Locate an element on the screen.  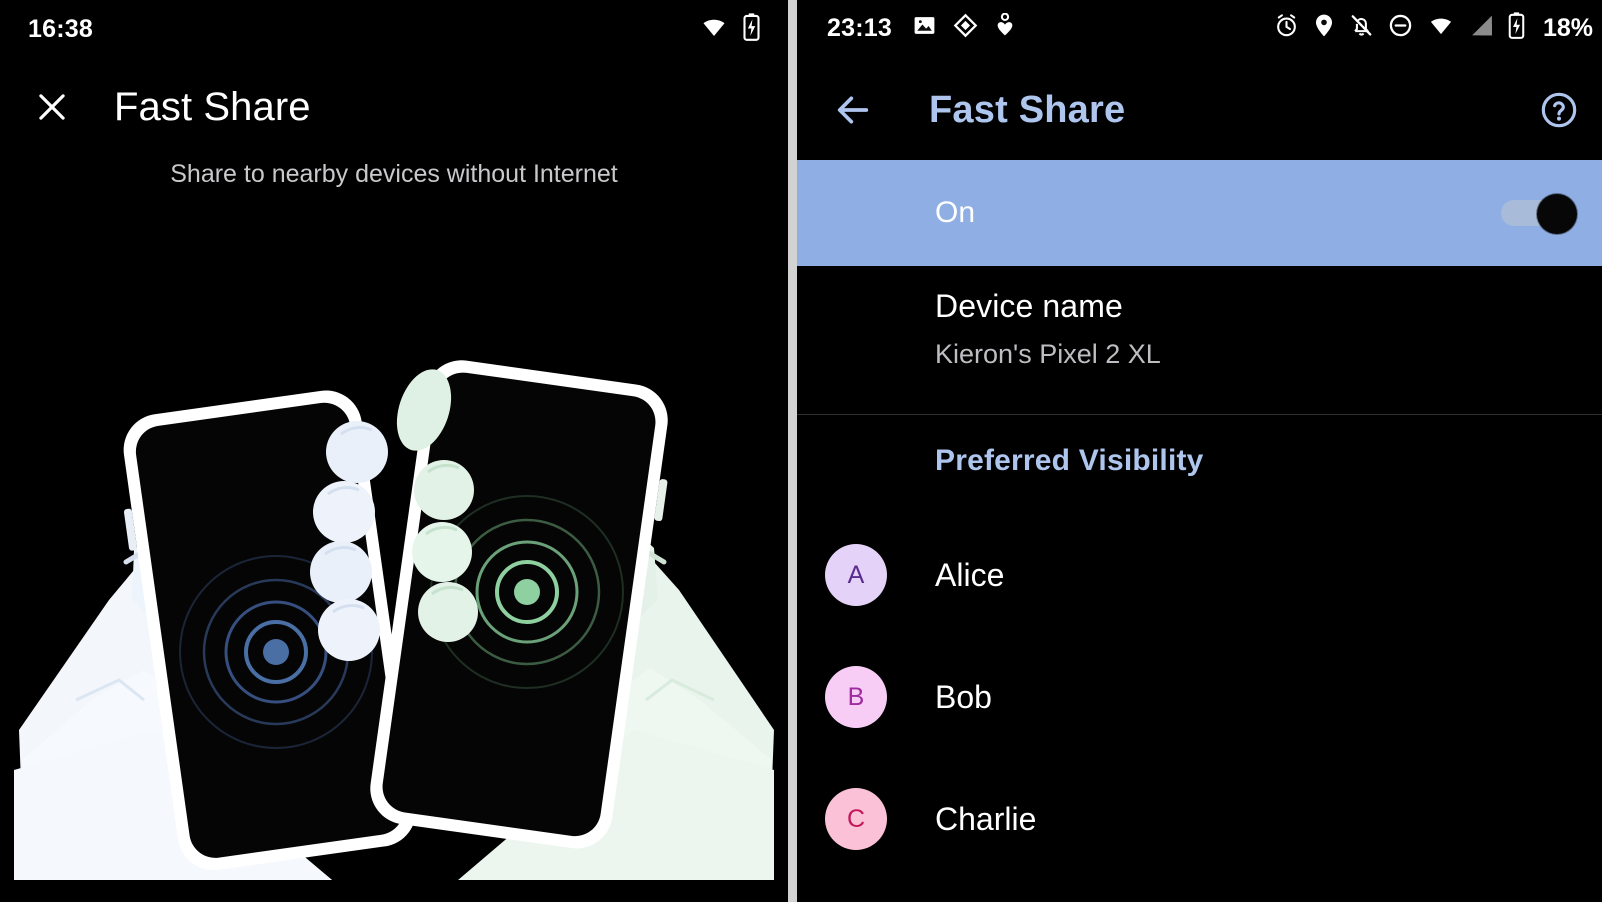
status-system-icons: 18% is located at coordinates (1433, 28).